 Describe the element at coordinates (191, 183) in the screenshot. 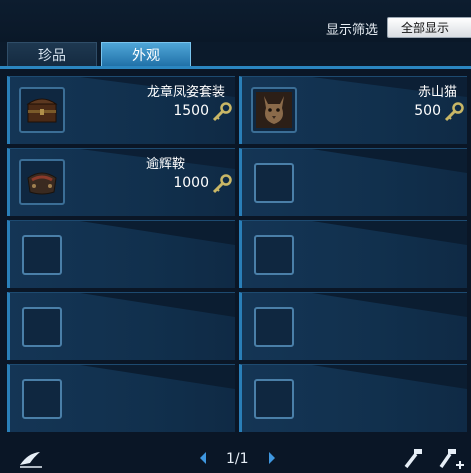

I see `item-price: 1000` at that location.